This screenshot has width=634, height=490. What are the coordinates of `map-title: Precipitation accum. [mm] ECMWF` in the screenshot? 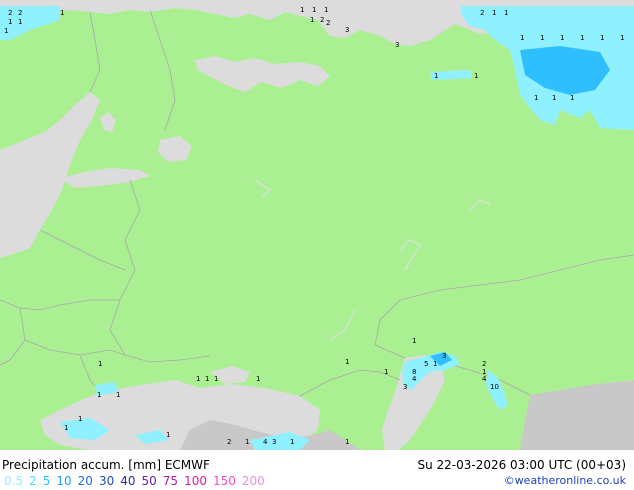 It's located at (106, 465).